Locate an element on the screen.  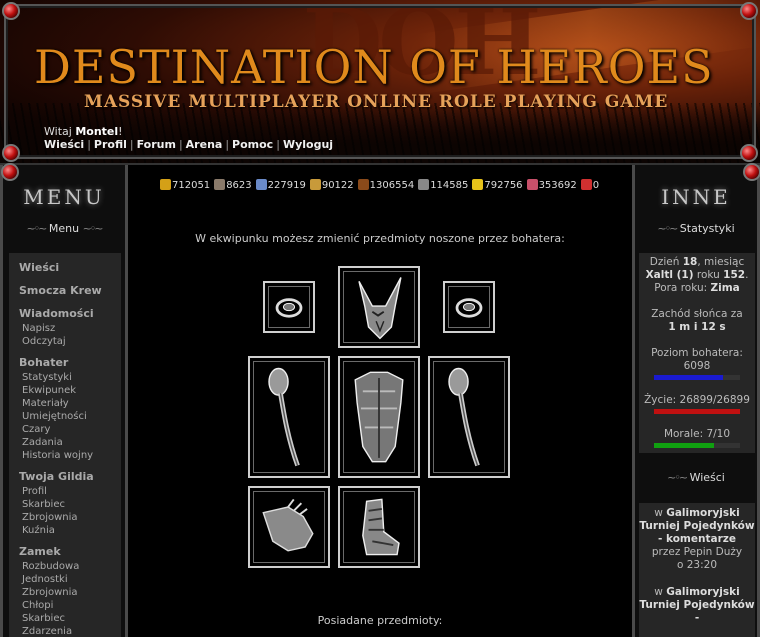
menu-item: Ekwipunek is located at coordinates (65, 390).